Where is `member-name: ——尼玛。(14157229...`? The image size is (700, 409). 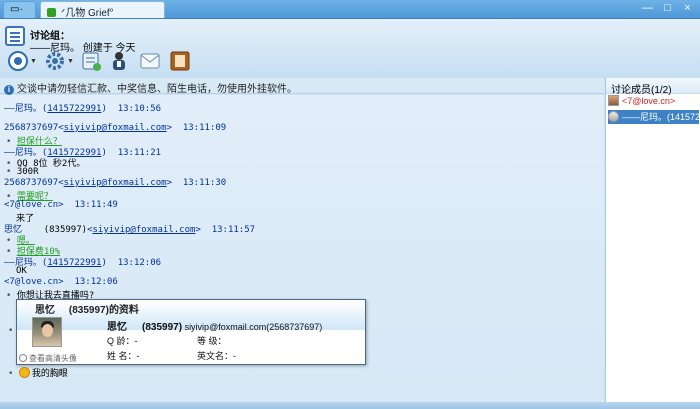
member-name: ——尼玛。(14157229... is located at coordinates (660, 117).